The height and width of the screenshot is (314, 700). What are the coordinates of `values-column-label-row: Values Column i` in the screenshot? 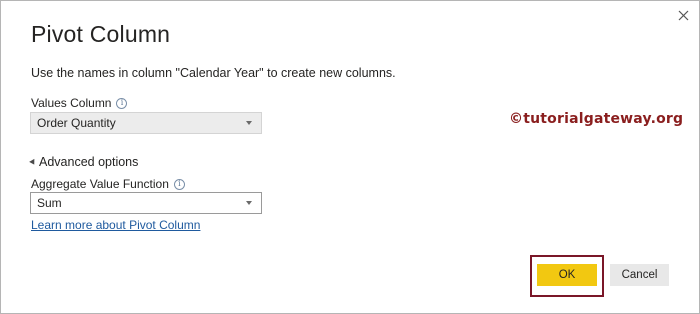 It's located at (79, 103).